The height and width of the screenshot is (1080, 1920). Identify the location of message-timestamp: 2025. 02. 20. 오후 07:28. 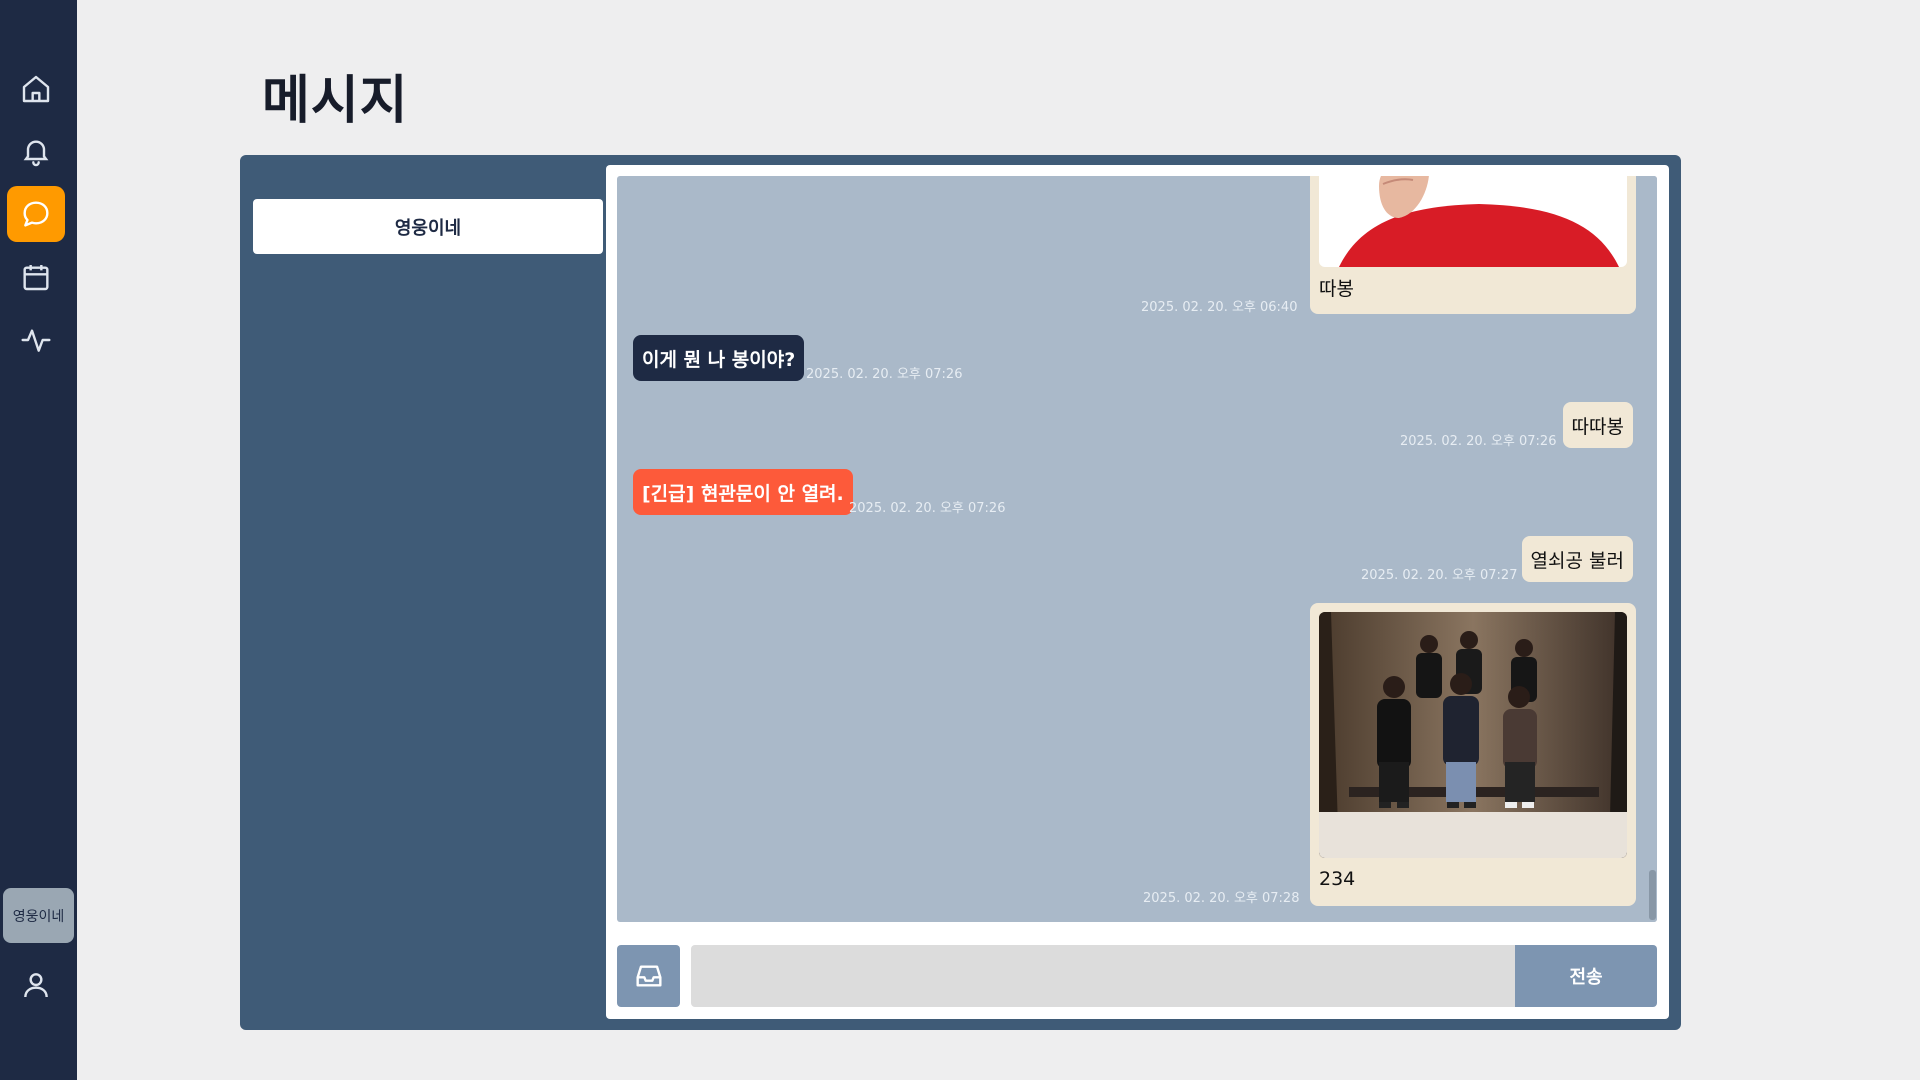
(1221, 898).